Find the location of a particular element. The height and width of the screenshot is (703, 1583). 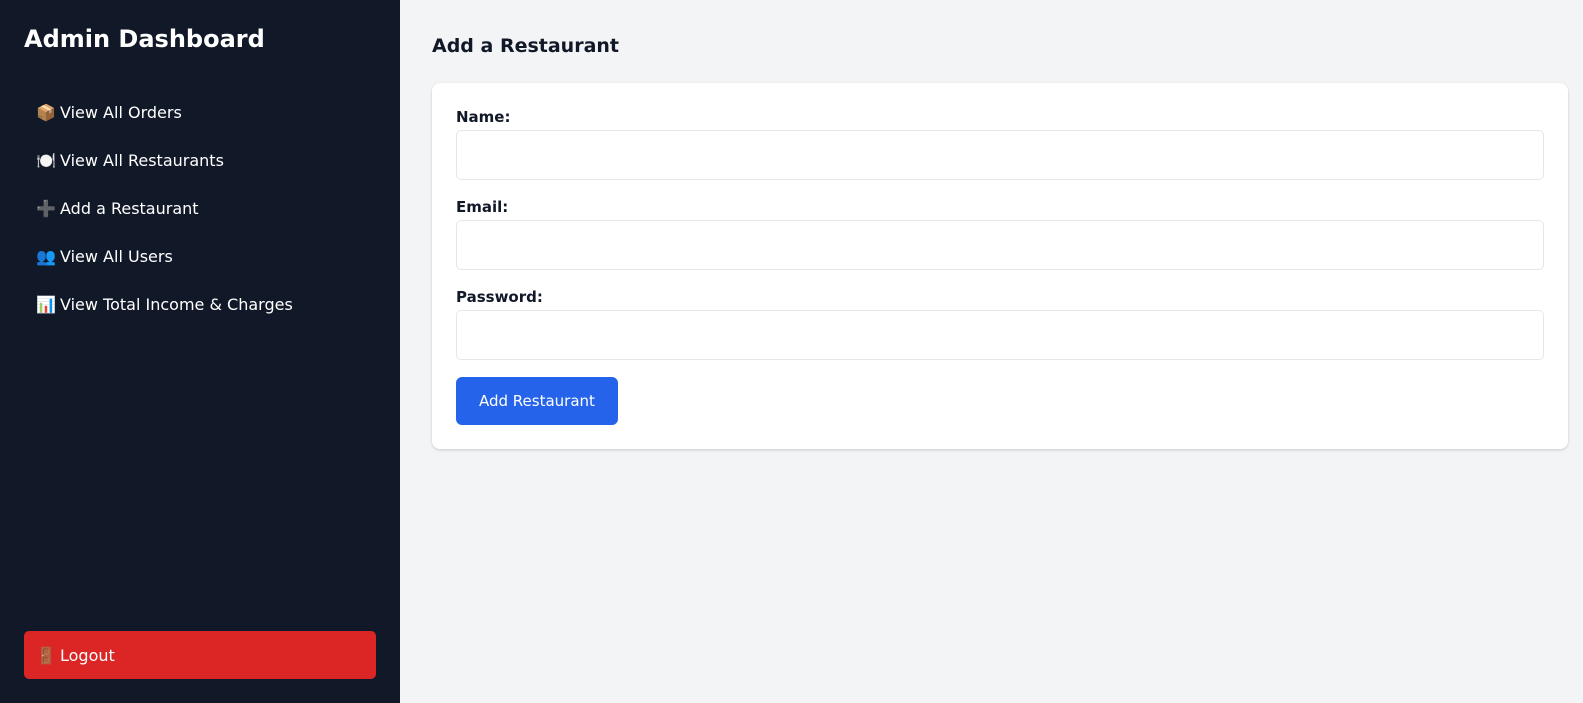

sidebar-item-view-all-restaurants: 🍽️ View All Restaurants is located at coordinates (200, 160).